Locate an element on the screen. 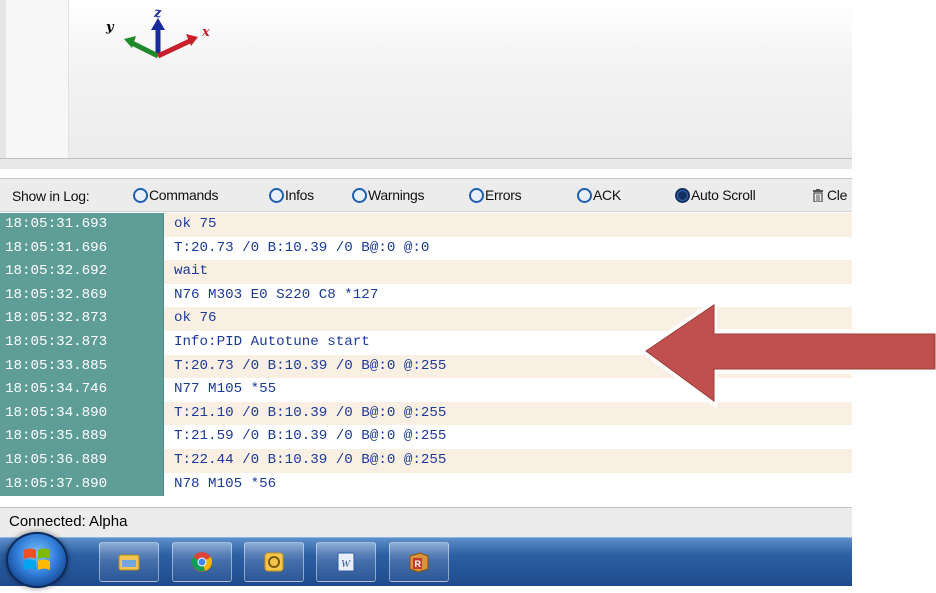  view-side-panel is located at coordinates (37, 79).